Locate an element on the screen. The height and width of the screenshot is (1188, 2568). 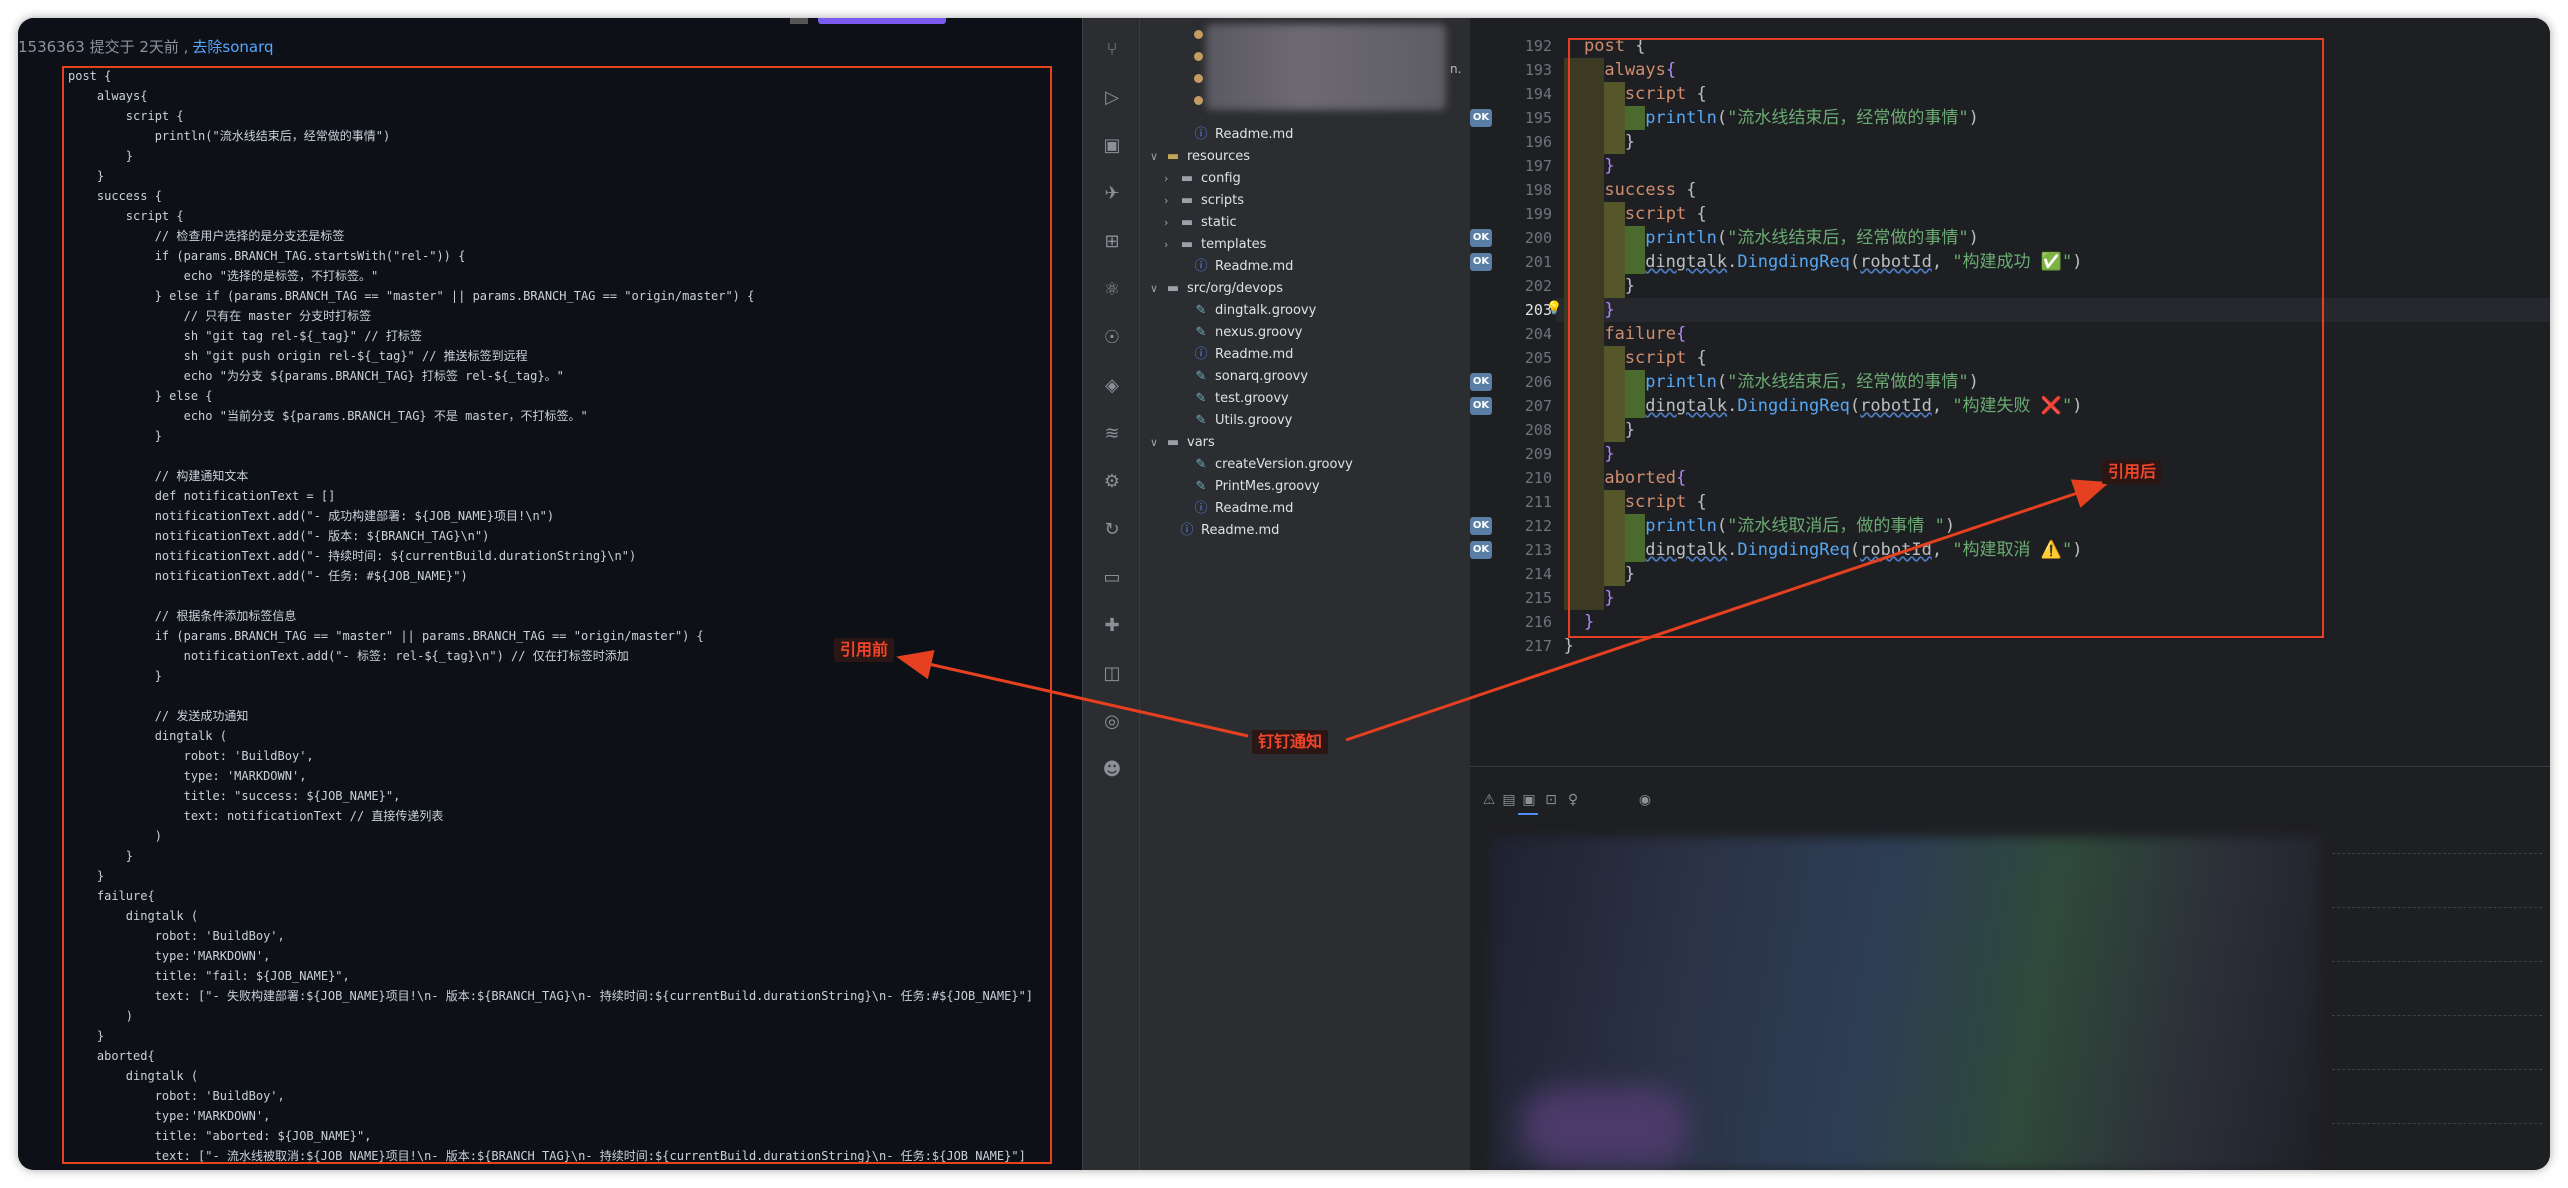
arrow-to-after is located at coordinates (1727, 610).